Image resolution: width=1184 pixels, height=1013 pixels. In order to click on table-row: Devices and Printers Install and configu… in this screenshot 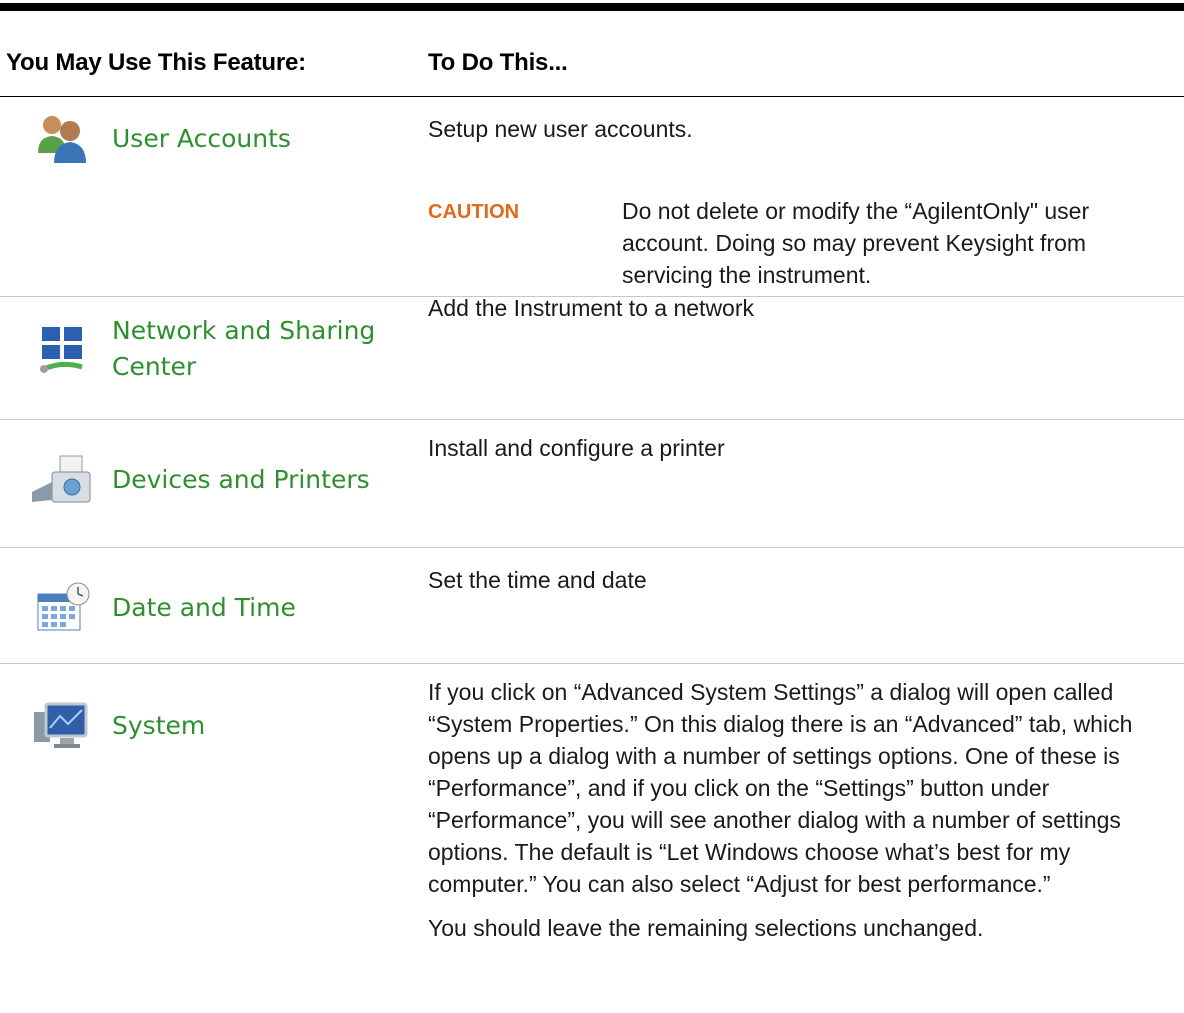, I will do `click(592, 484)`.